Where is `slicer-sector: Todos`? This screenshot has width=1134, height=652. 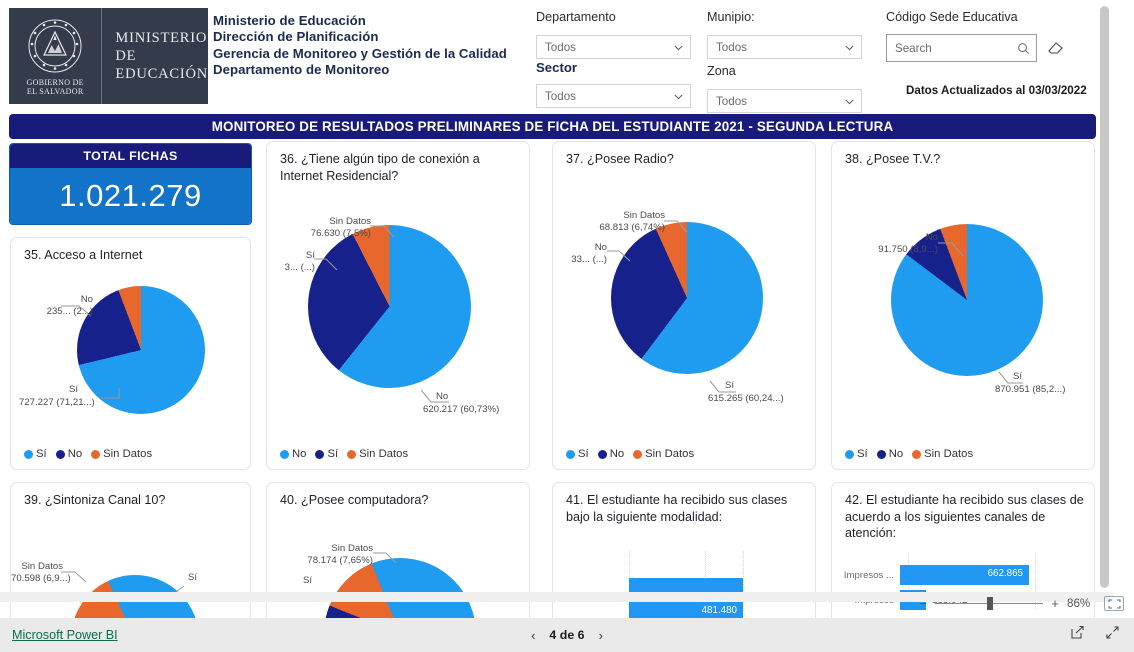
slicer-sector: Todos is located at coordinates (613, 96).